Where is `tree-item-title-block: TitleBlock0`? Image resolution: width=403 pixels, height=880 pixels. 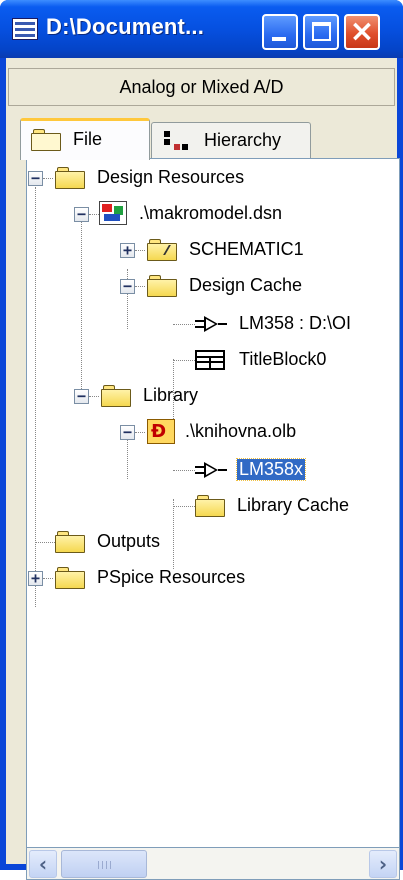 tree-item-title-block: TitleBlock0 is located at coordinates (212, 360).